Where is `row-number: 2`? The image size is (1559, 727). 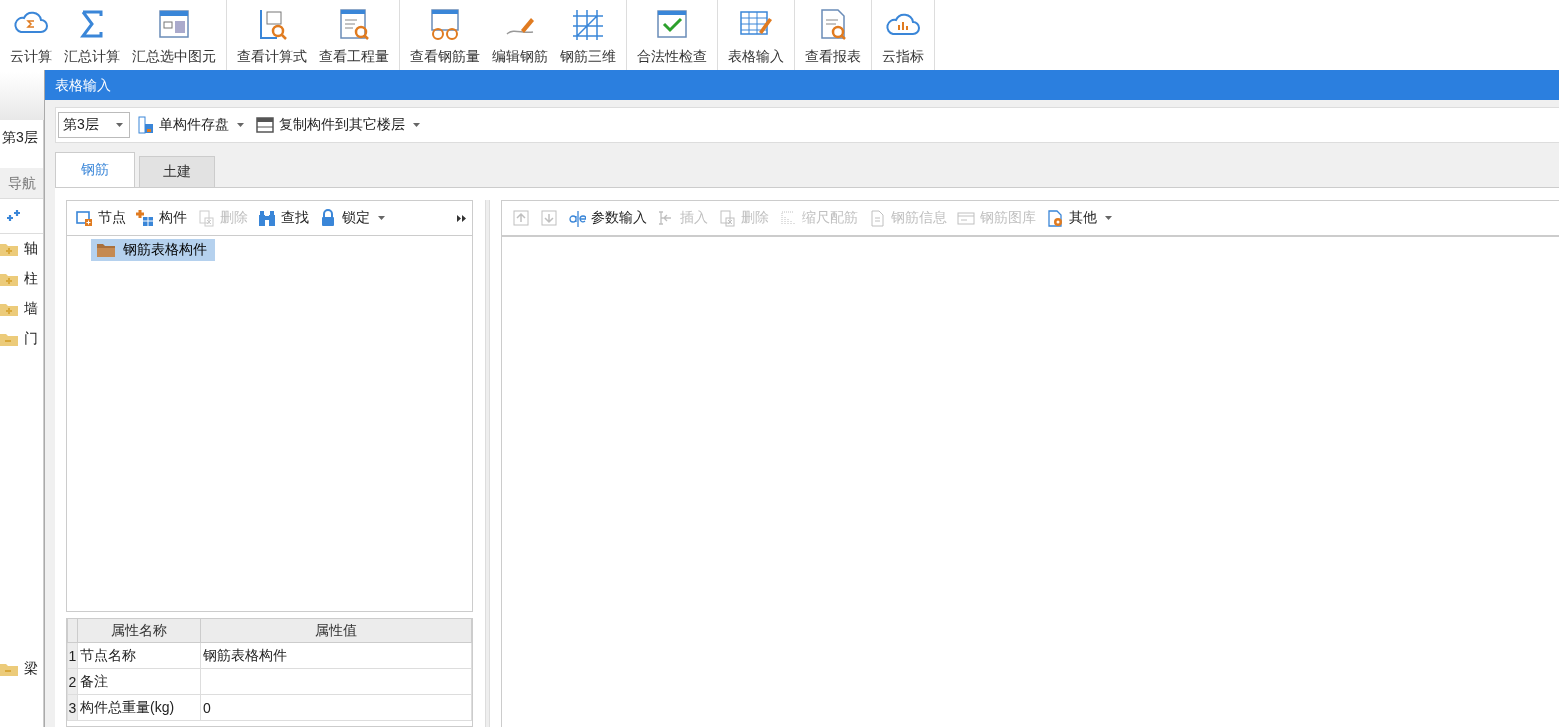
row-number: 2 is located at coordinates (72, 681).